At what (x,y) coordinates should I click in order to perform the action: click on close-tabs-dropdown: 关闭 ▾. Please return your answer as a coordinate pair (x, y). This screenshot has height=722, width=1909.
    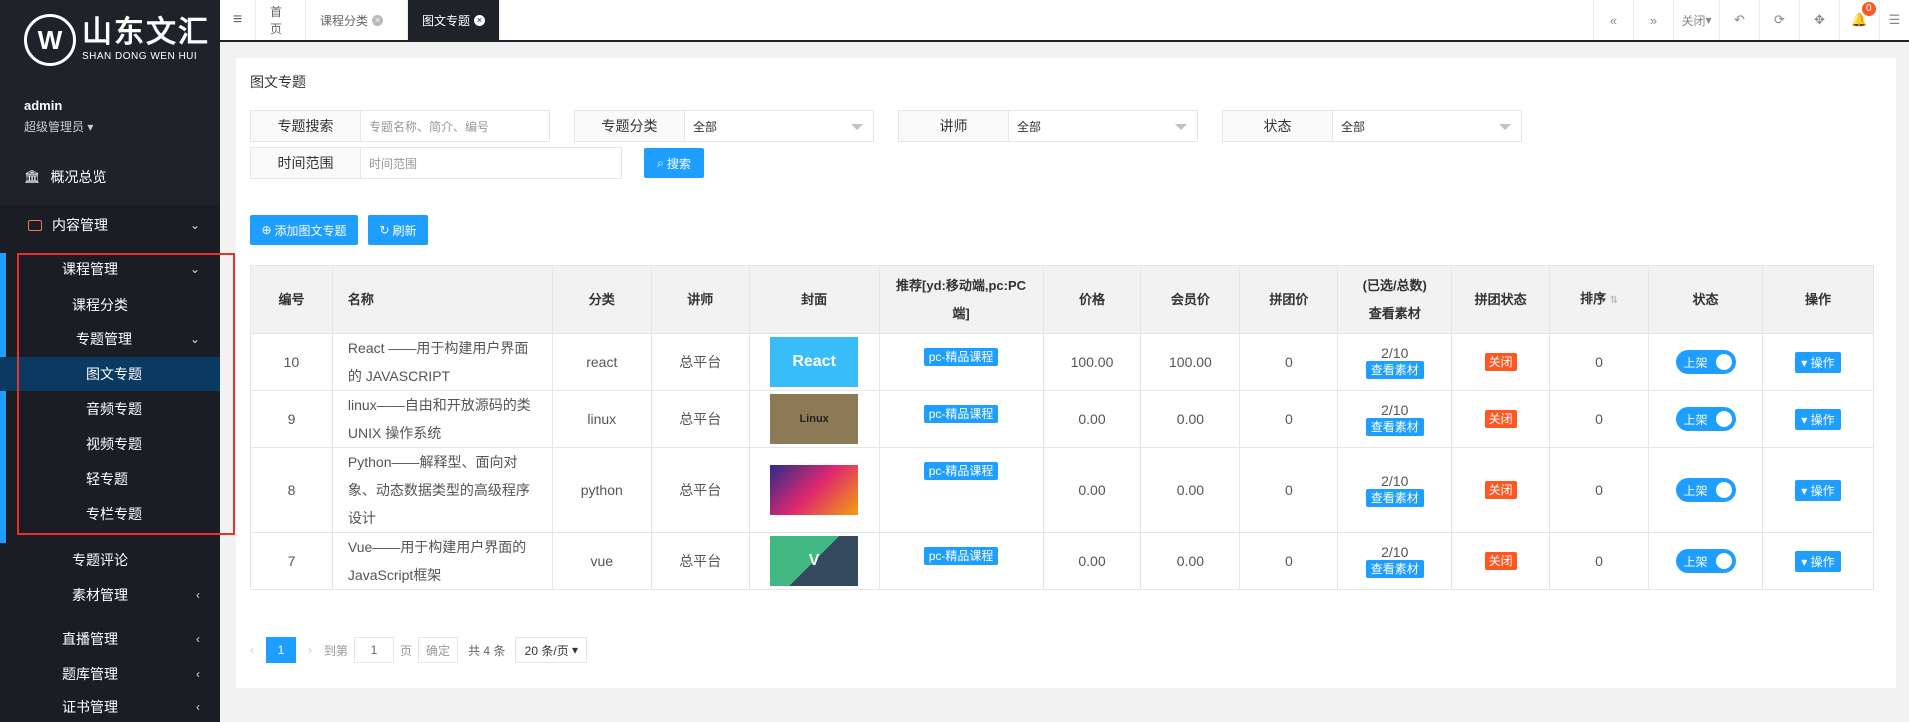
    Looking at the image, I should click on (1696, 20).